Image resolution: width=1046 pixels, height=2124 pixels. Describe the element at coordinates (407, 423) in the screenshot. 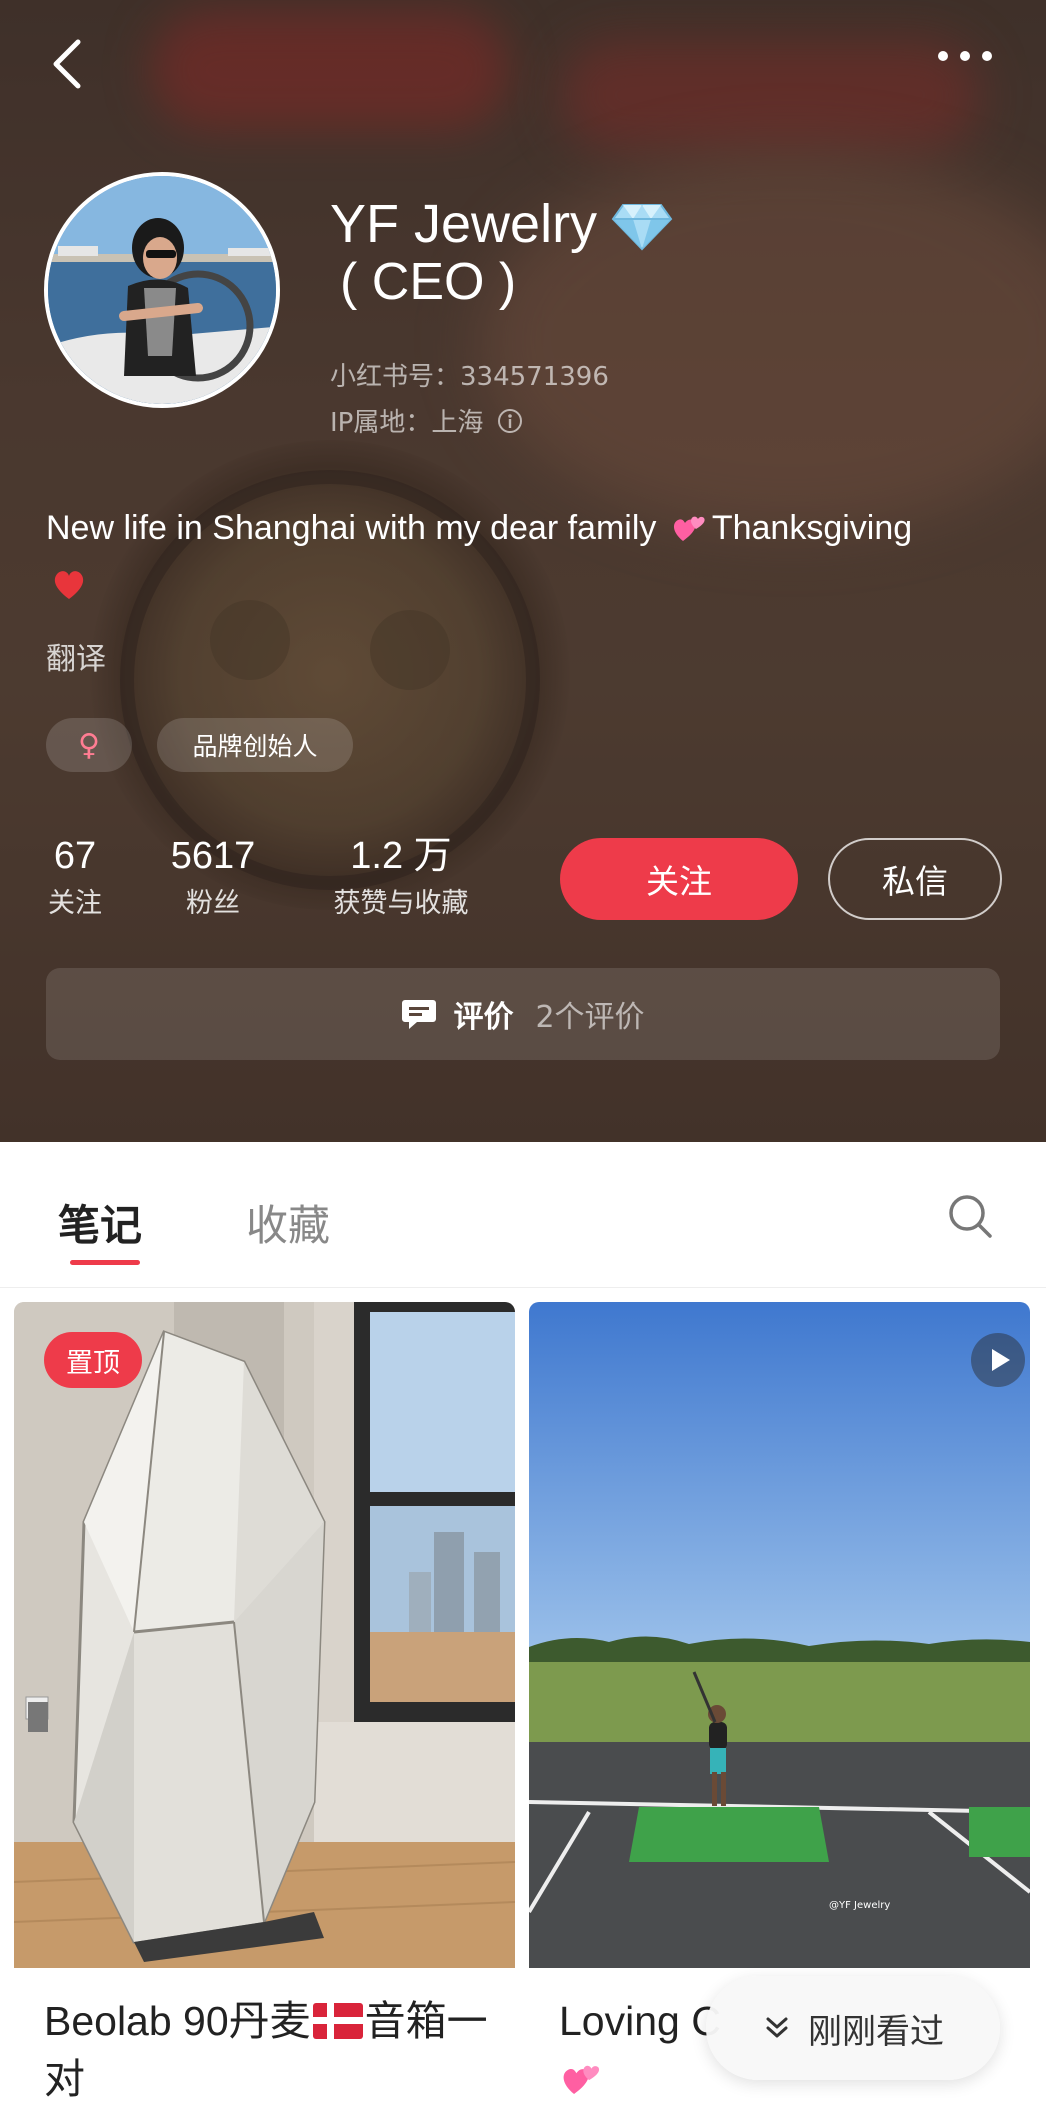

I see `ip-location: IP属地：上海` at that location.